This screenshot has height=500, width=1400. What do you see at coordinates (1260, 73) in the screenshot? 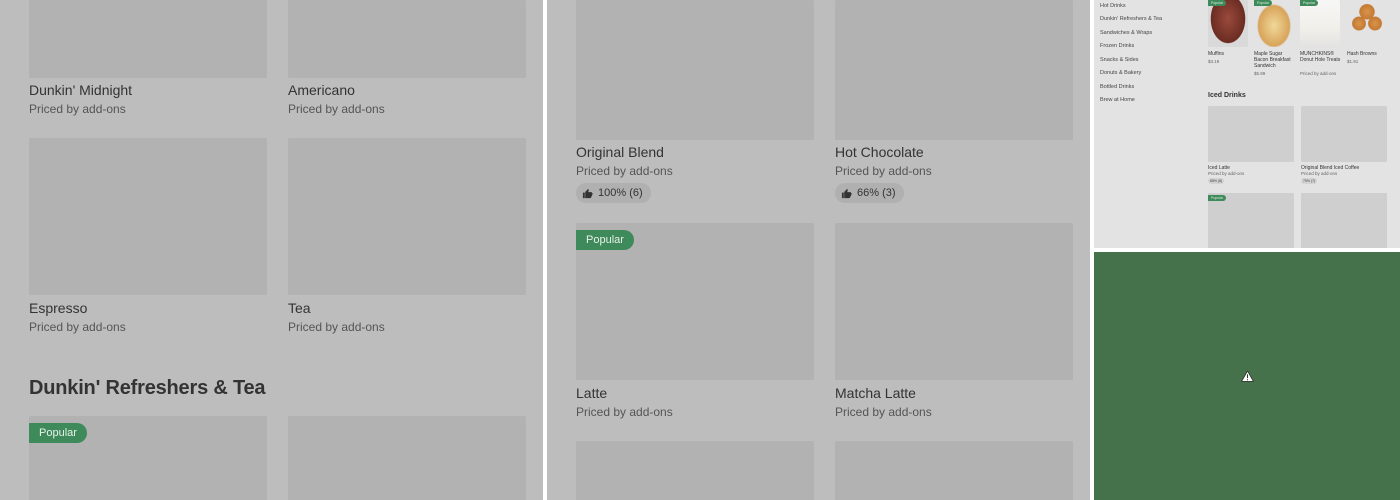
I see `product-price: $5.99` at bounding box center [1260, 73].